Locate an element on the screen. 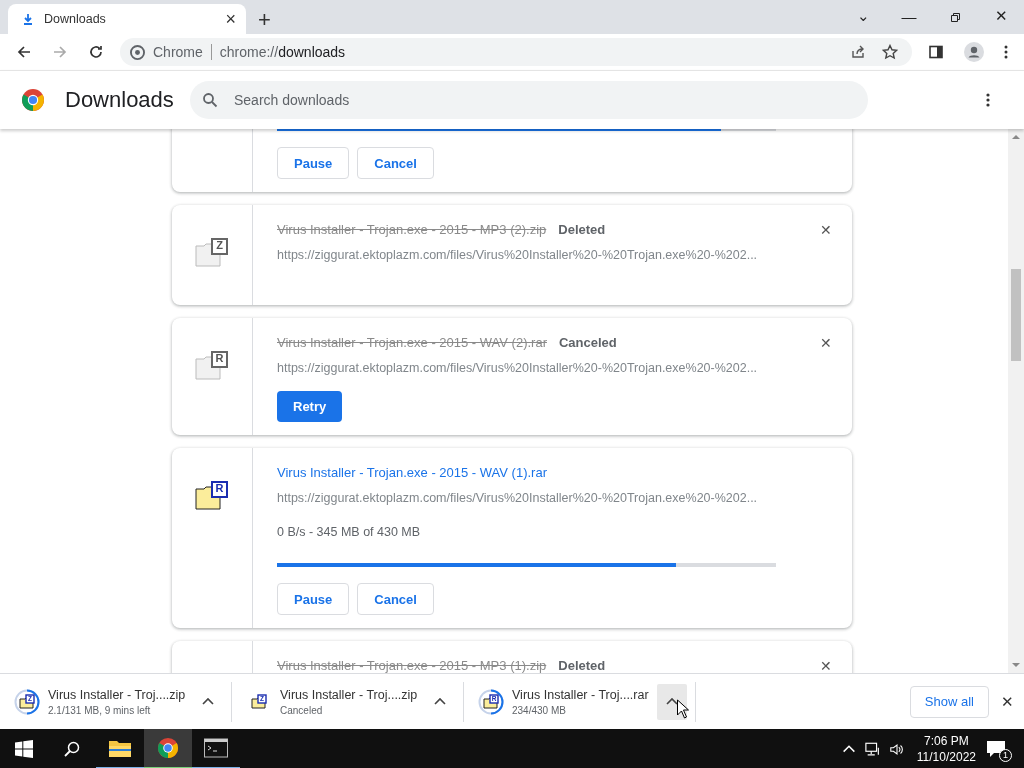 This screenshot has width=1024, height=768. star-icon is located at coordinates (890, 52).